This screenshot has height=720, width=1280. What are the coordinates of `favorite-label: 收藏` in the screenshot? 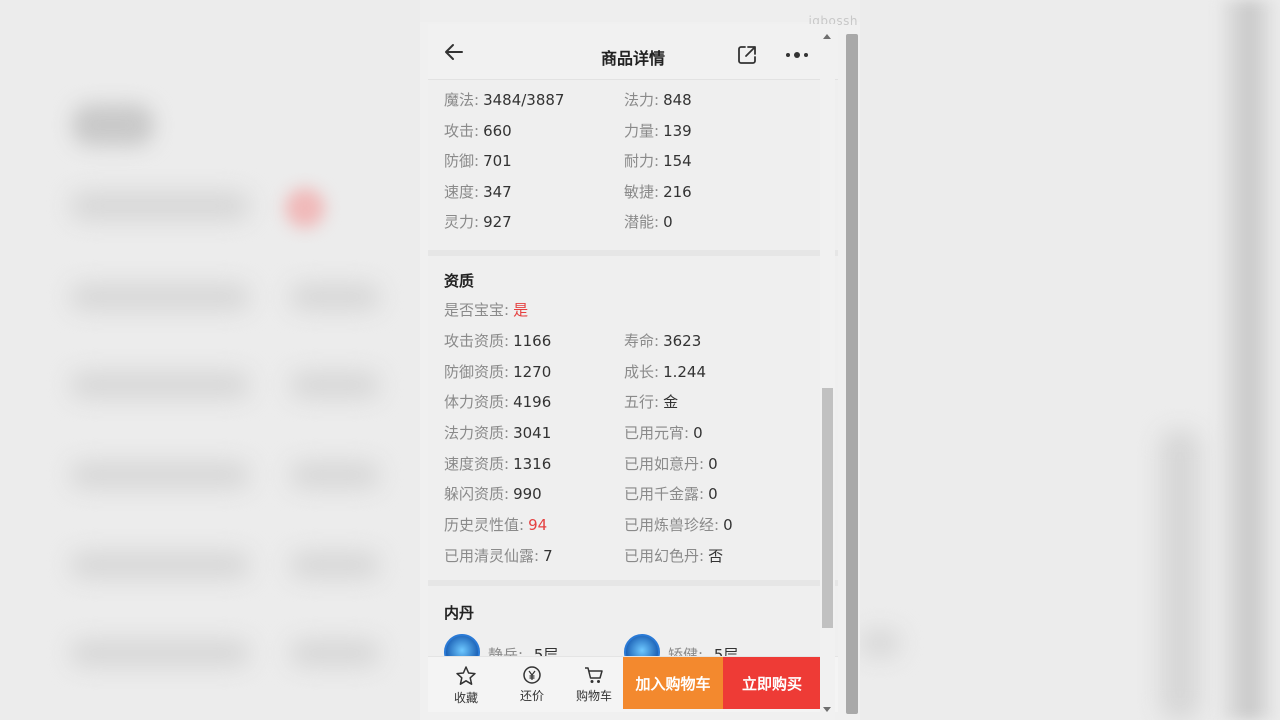 It's located at (465, 698).